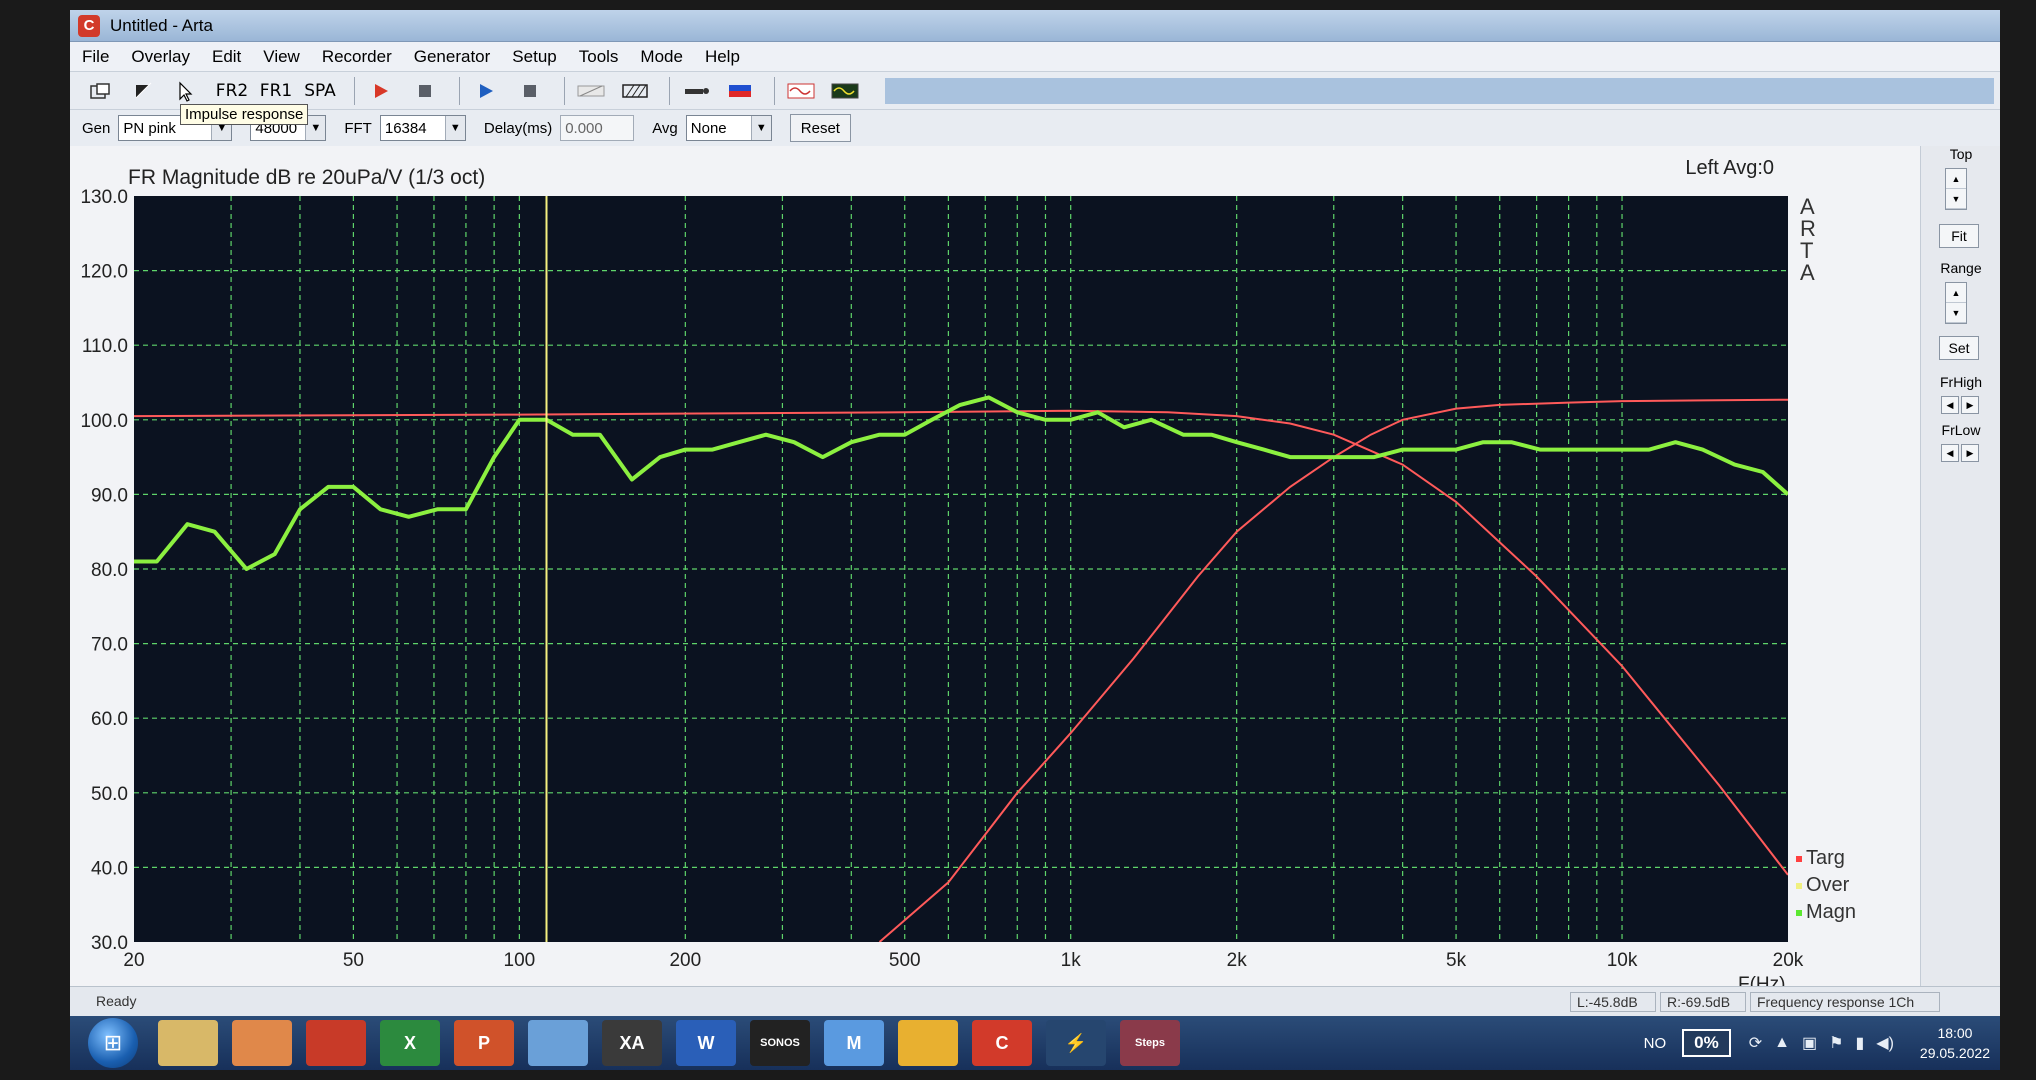  What do you see at coordinates (425, 91) in the screenshot?
I see `stop-record-icon` at bounding box center [425, 91].